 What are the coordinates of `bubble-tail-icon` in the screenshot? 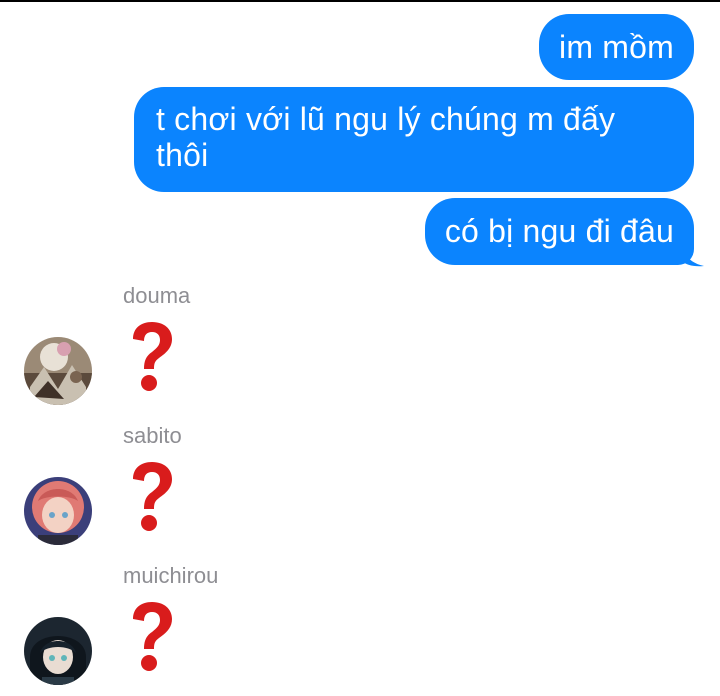 It's located at (693, 256).